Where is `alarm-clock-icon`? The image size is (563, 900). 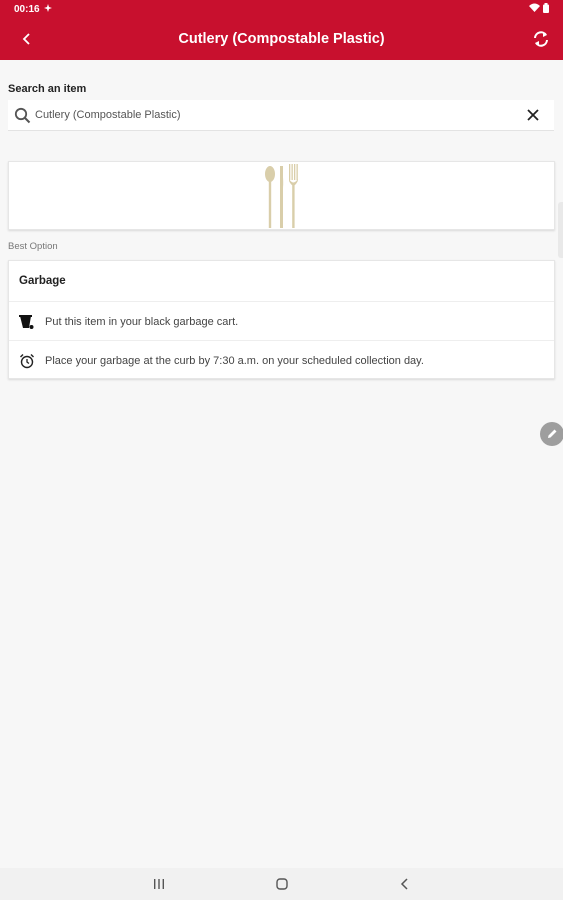 alarm-clock-icon is located at coordinates (27, 361).